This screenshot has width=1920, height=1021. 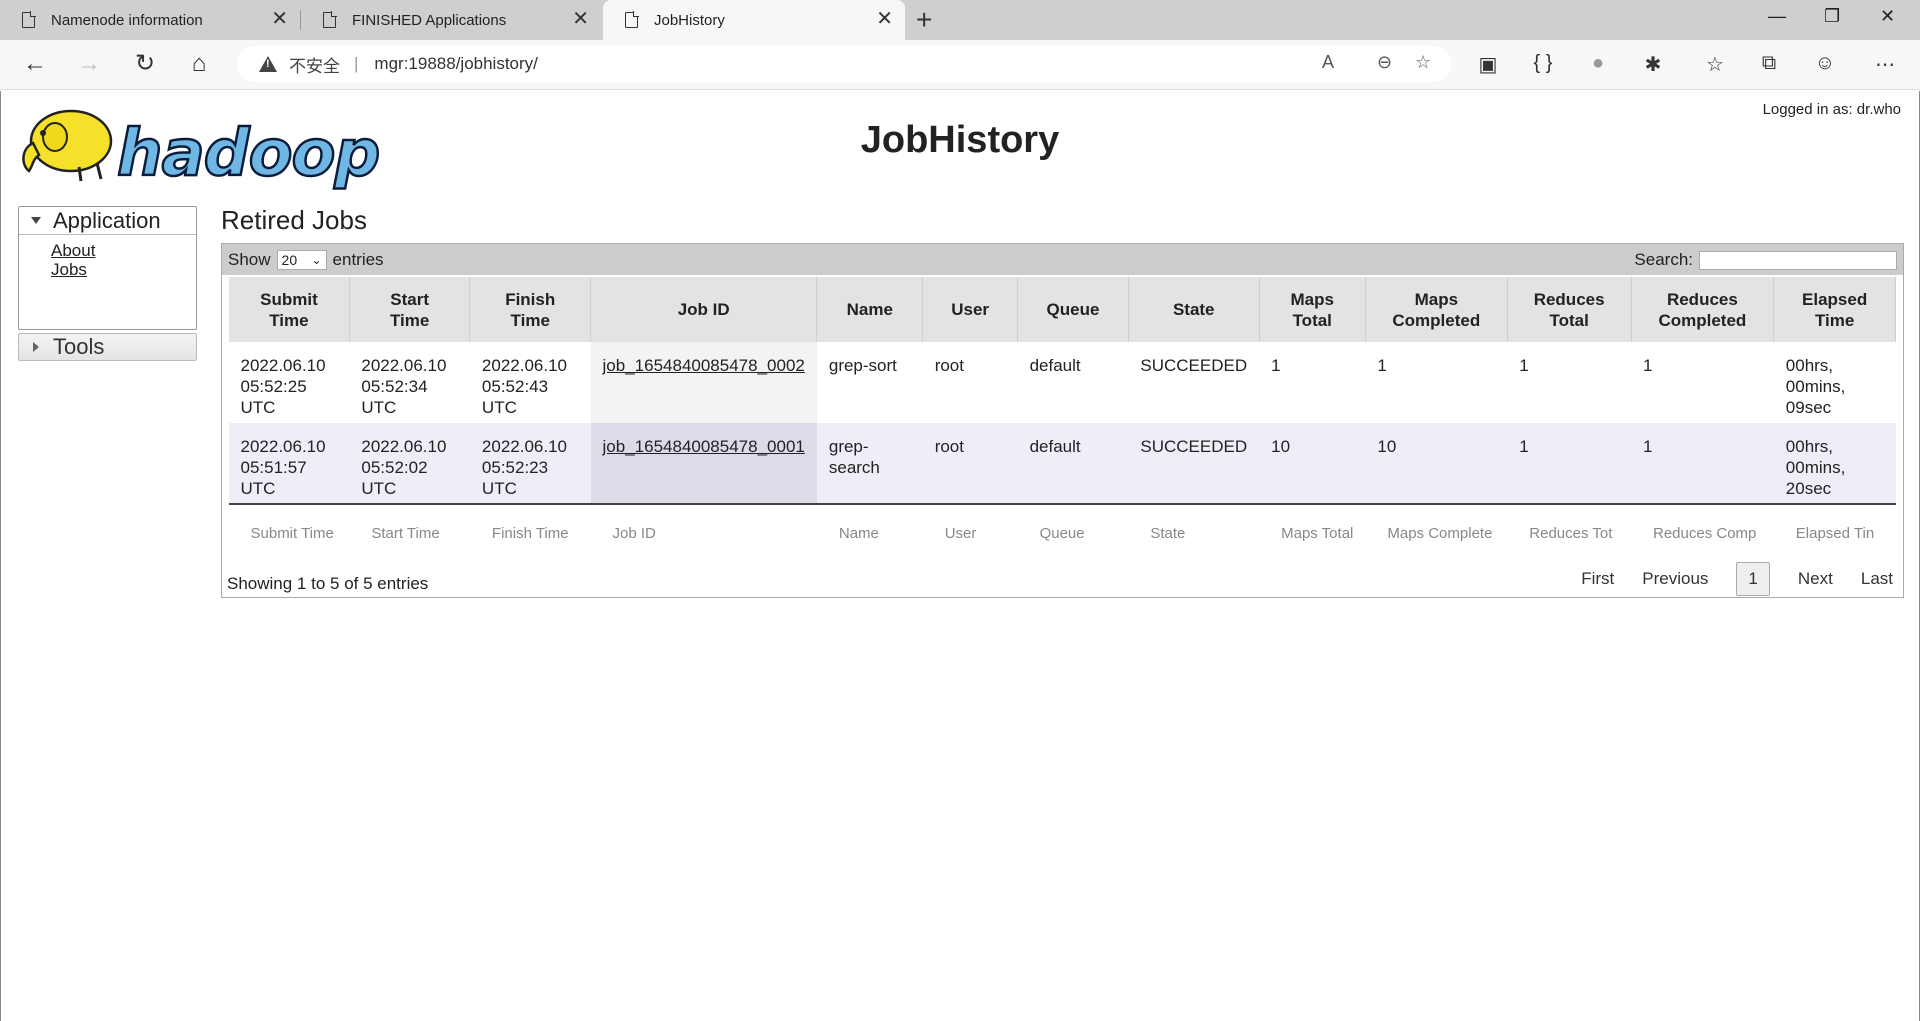 I want to click on read-aloud-icon: A, so click(x=1328, y=62).